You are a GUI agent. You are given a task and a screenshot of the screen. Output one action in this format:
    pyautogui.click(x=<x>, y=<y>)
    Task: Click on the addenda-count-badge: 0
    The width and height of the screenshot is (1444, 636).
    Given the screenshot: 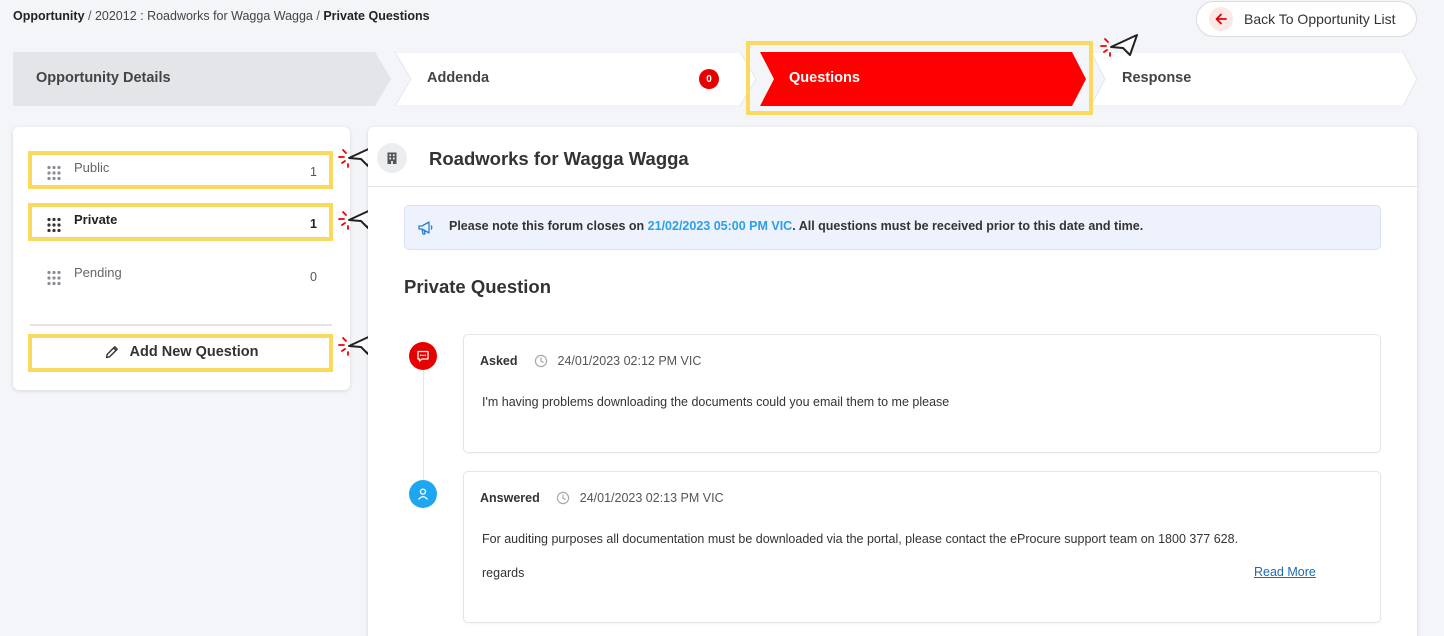 What is the action you would take?
    pyautogui.click(x=709, y=79)
    